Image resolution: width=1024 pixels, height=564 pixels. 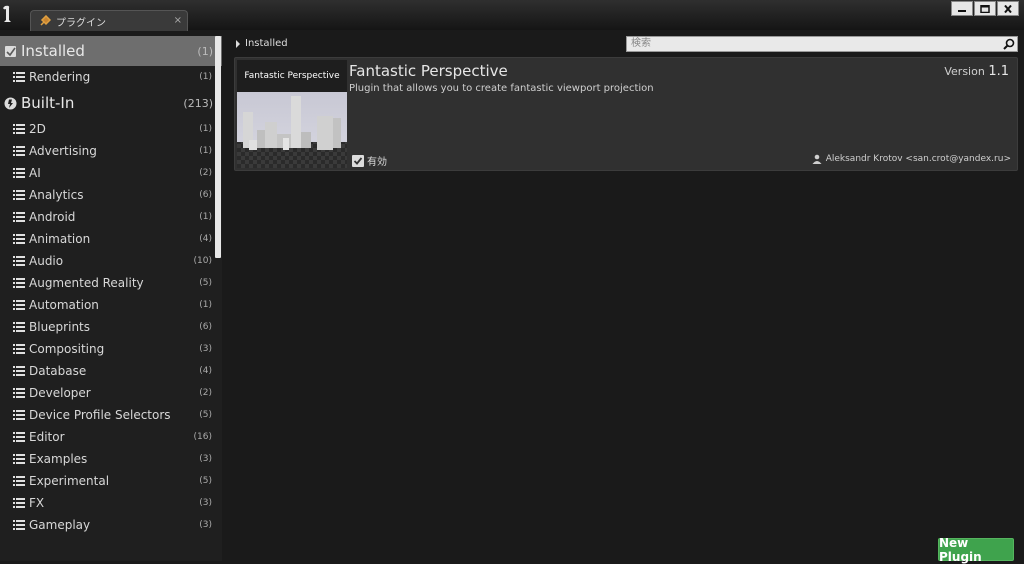 What do you see at coordinates (52, 217) in the screenshot?
I see `sidebar-item-label: Android` at bounding box center [52, 217].